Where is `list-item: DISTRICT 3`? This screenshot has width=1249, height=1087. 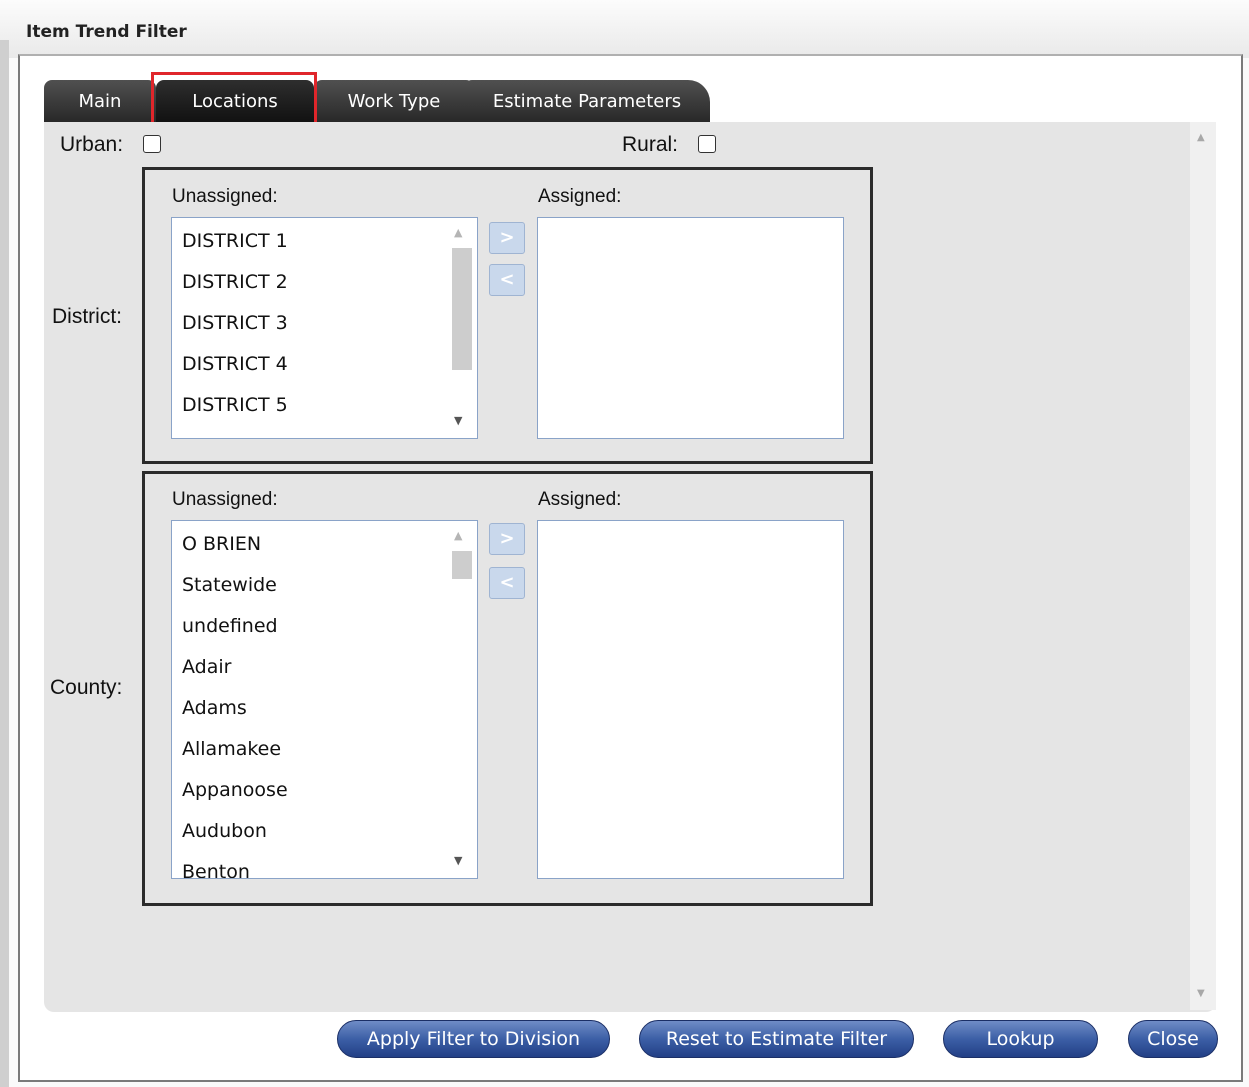
list-item: DISTRICT 3 is located at coordinates (235, 323).